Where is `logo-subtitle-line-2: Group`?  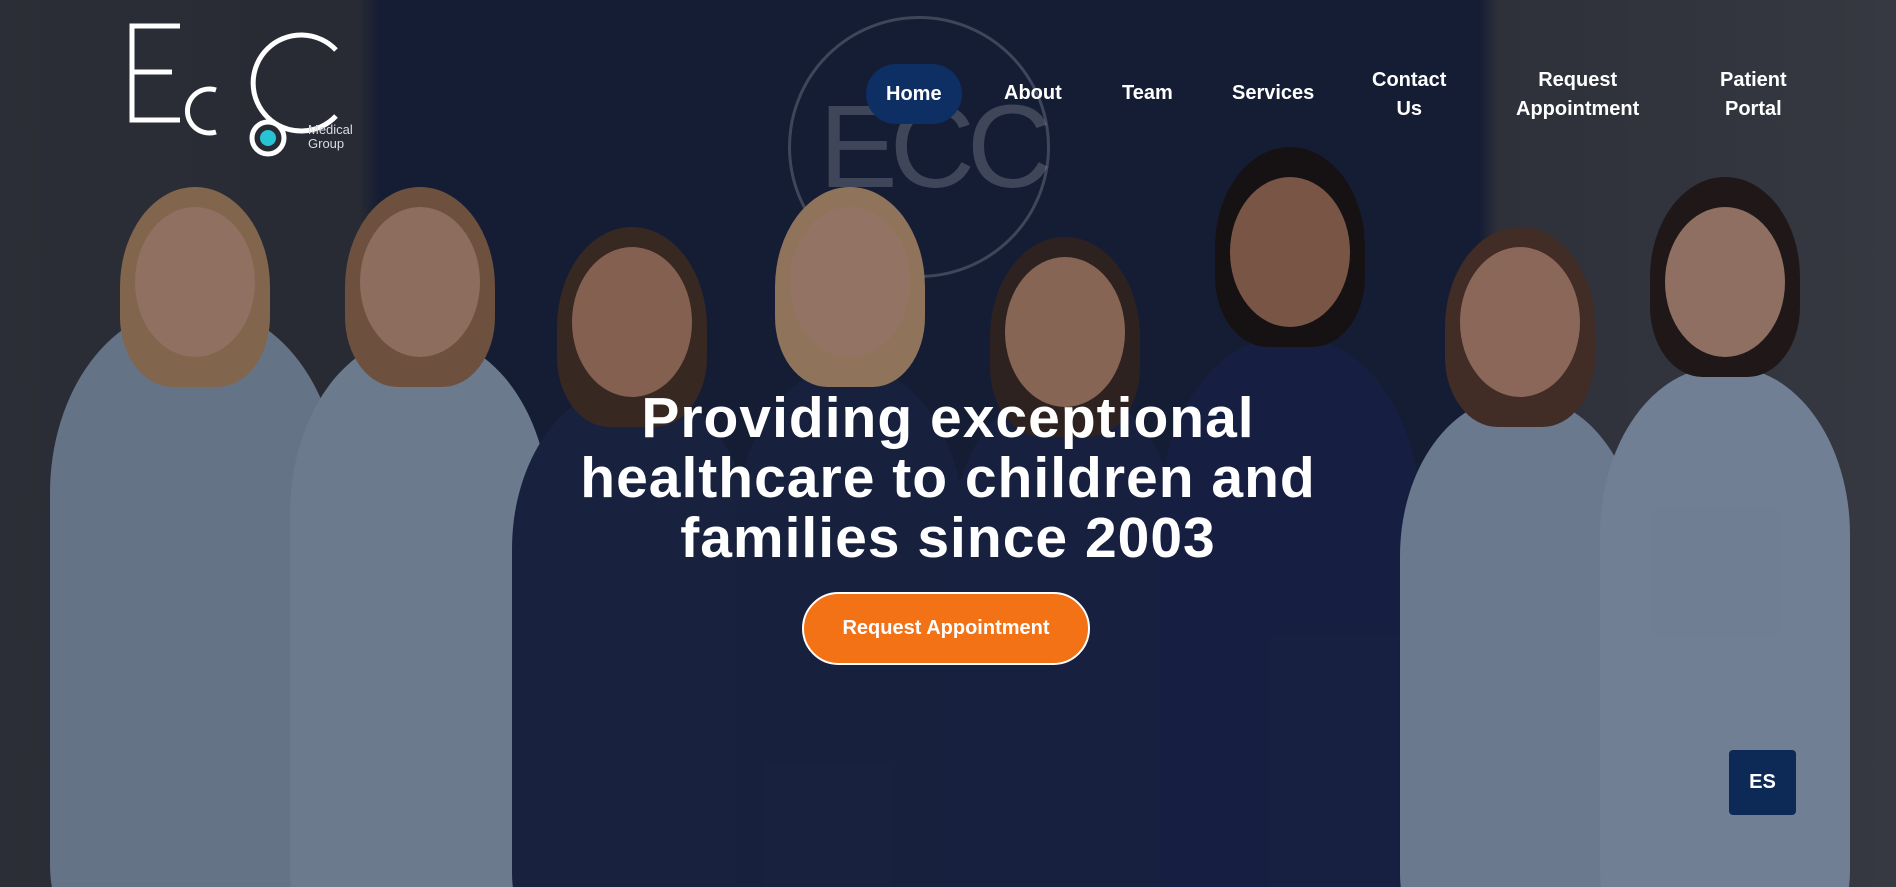 logo-subtitle-line-2: Group is located at coordinates (326, 143).